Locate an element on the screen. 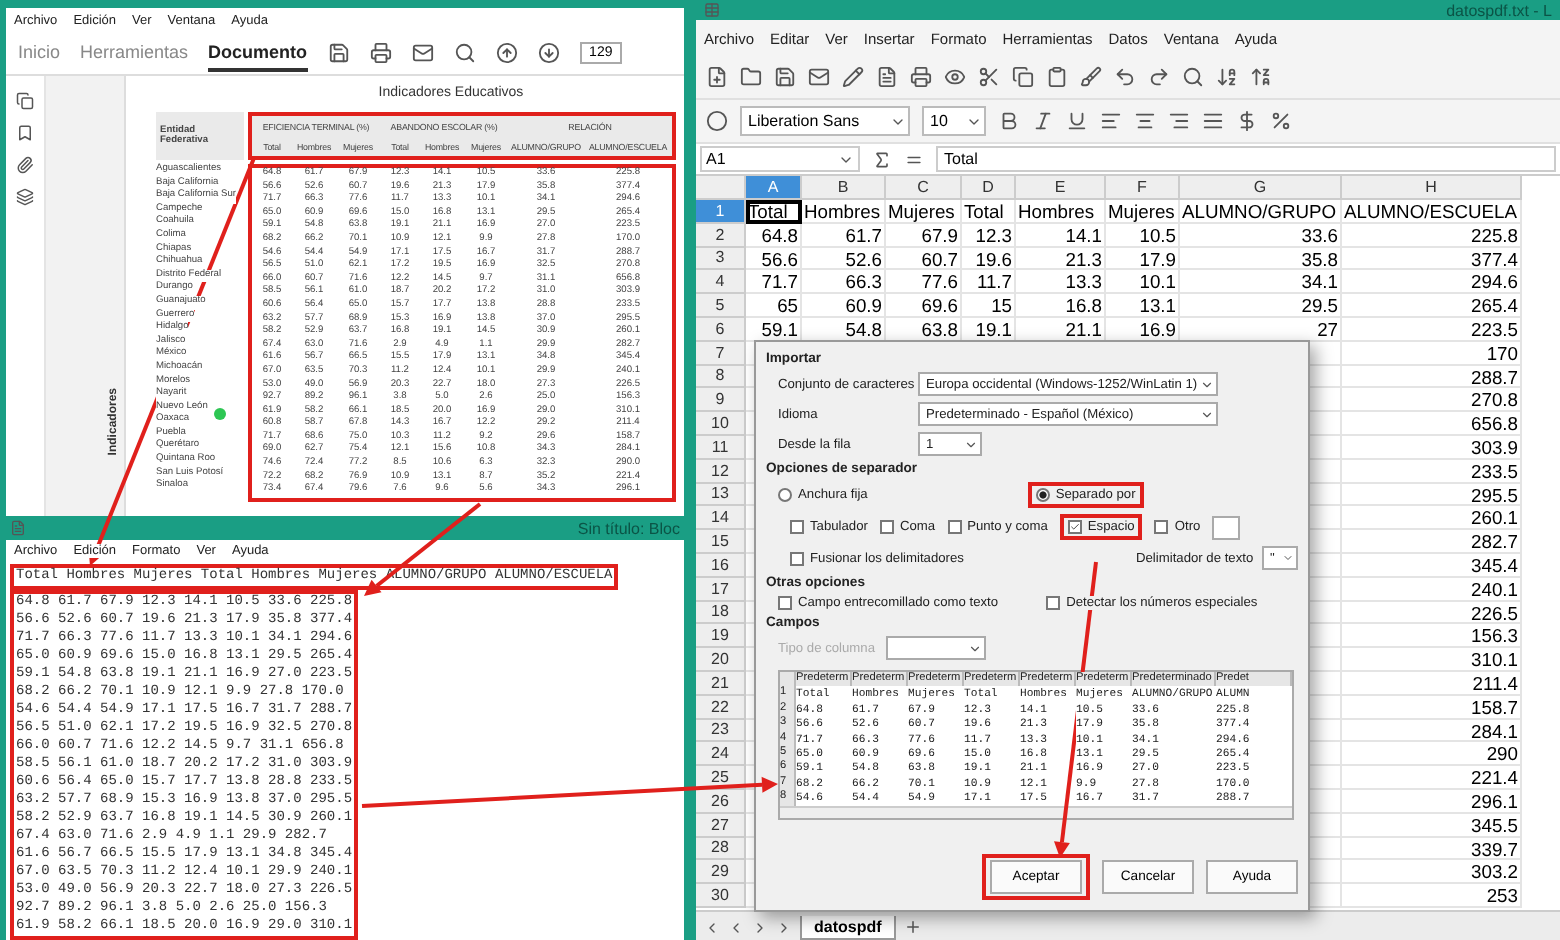  row-header: 22 is located at coordinates (721, 707).